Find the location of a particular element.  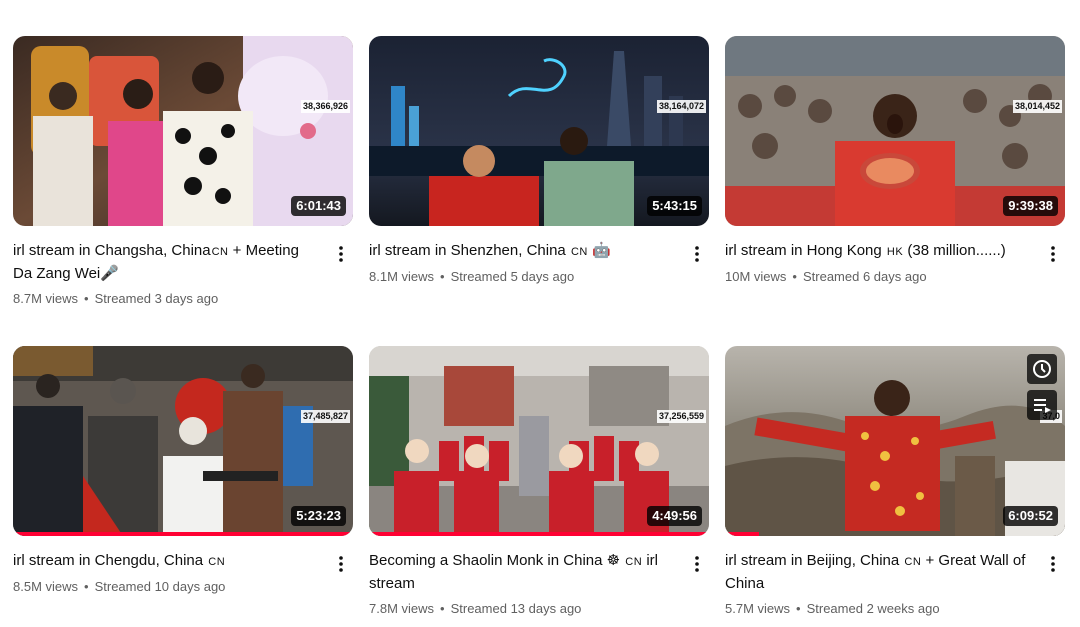

title-text: irl stream in Beijing, China is located at coordinates (812, 560).